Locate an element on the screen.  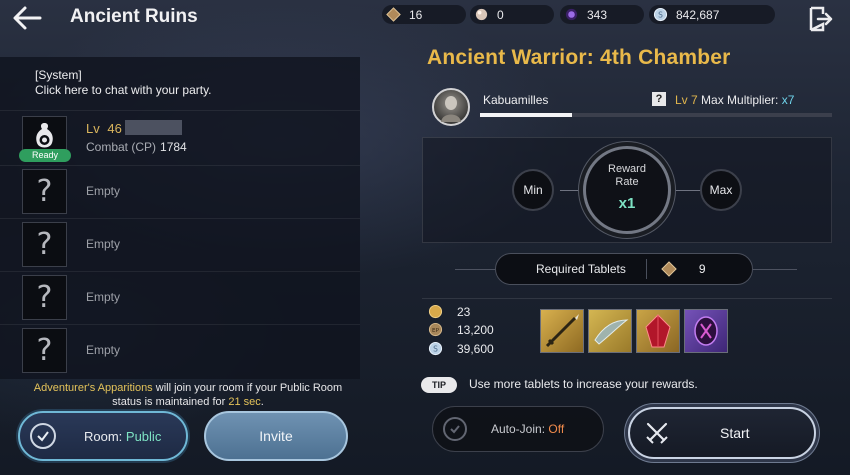
currency-gem: 343 is located at coordinates (602, 14).